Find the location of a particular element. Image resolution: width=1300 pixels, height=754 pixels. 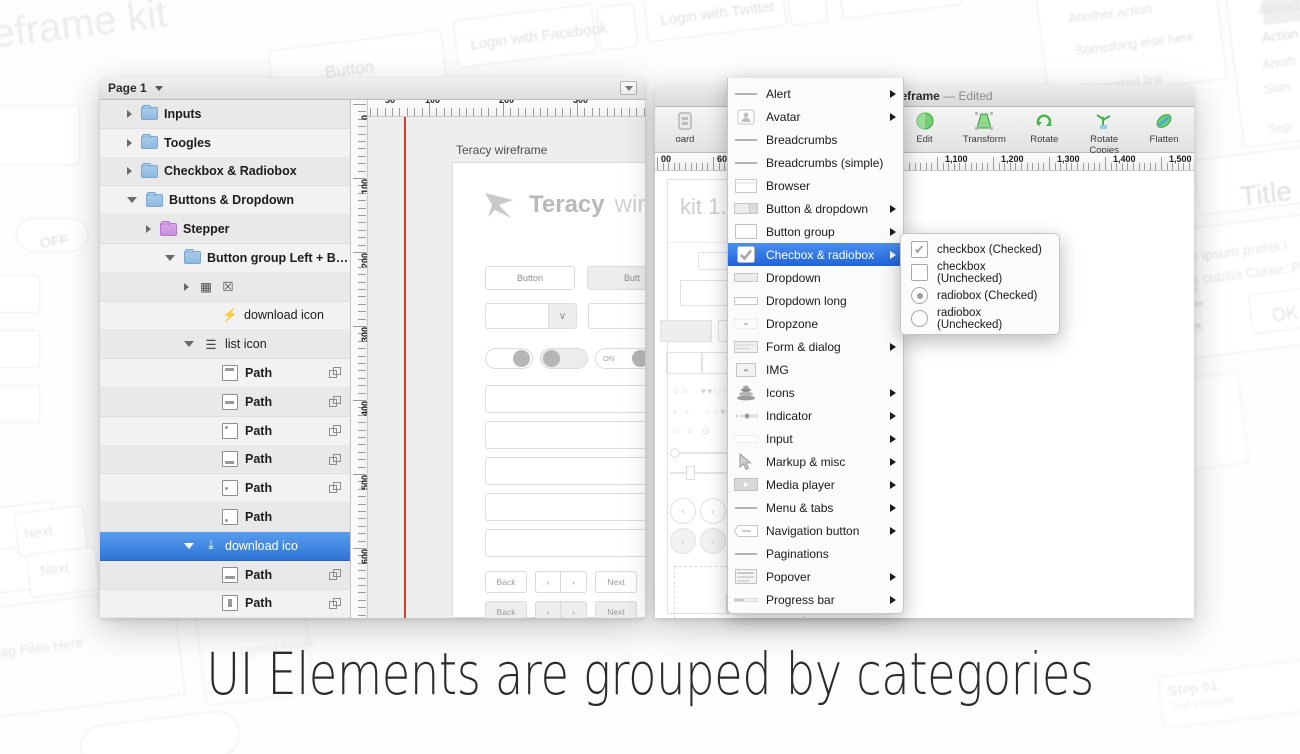

wireframe-button-1: Button is located at coordinates (530, 278).